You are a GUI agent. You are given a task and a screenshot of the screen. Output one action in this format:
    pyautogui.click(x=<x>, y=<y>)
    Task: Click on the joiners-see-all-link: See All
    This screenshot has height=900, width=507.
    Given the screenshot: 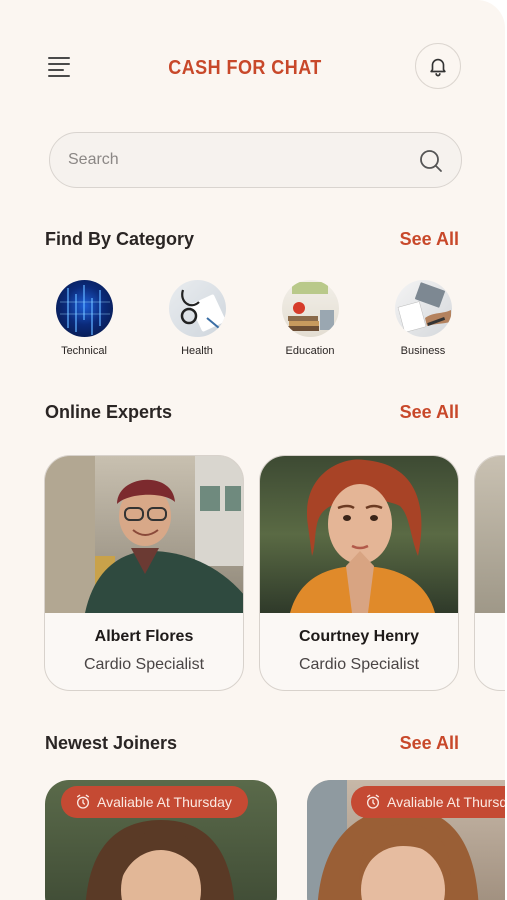 What is the action you would take?
    pyautogui.click(x=429, y=743)
    